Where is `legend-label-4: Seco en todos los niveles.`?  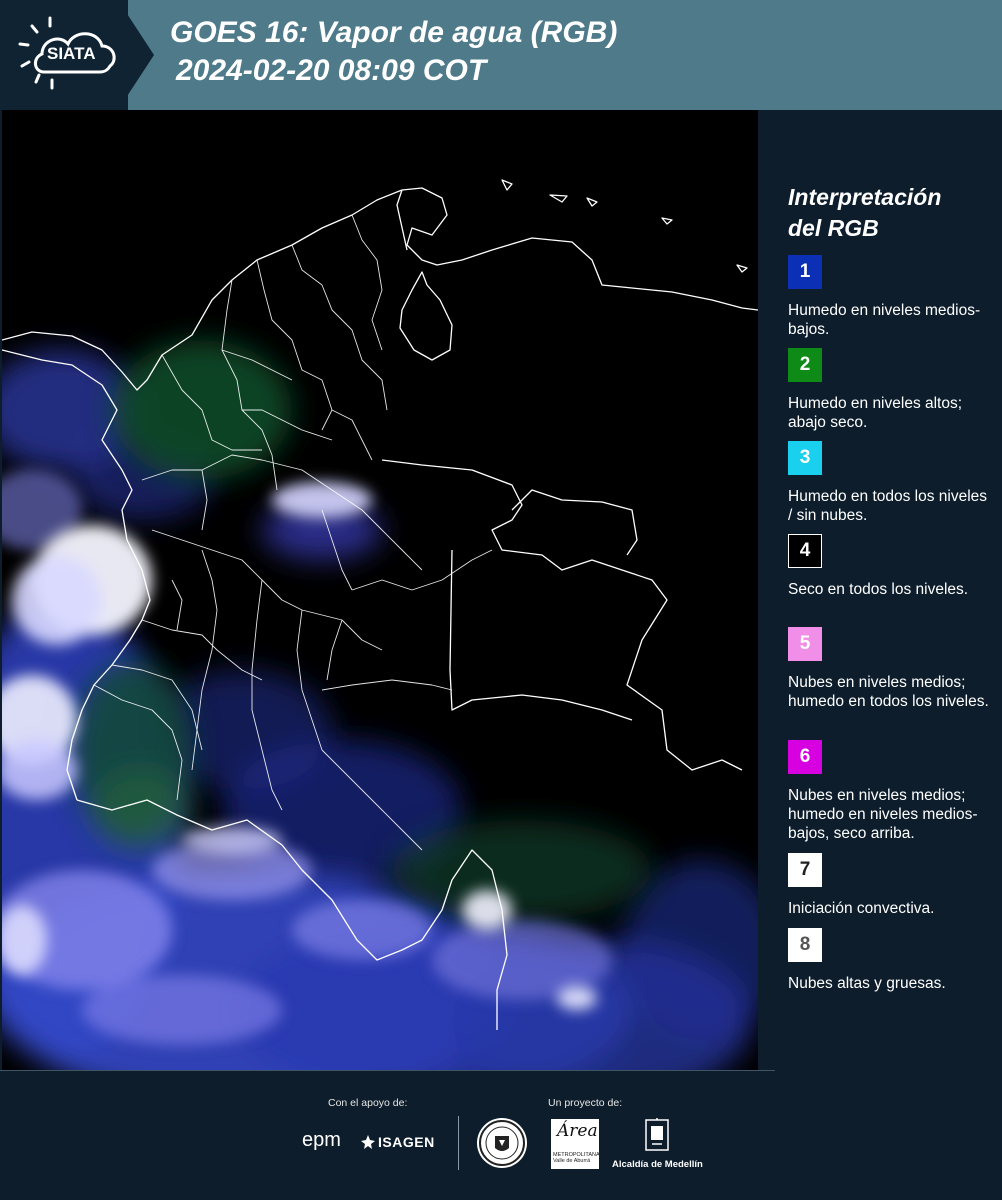
legend-label-4: Seco en todos los niveles. is located at coordinates (878, 589).